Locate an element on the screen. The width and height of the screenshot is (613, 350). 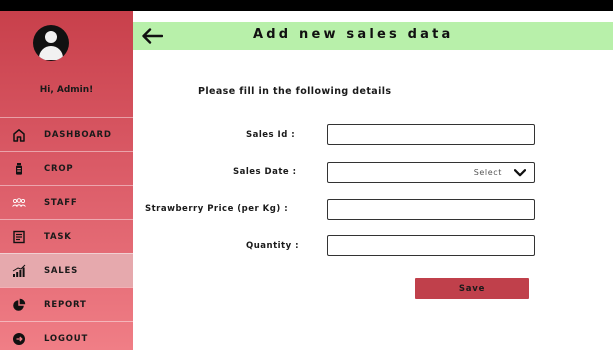
strawberry-price-label: Strawberry Price (per Kg) : is located at coordinates (217, 209).